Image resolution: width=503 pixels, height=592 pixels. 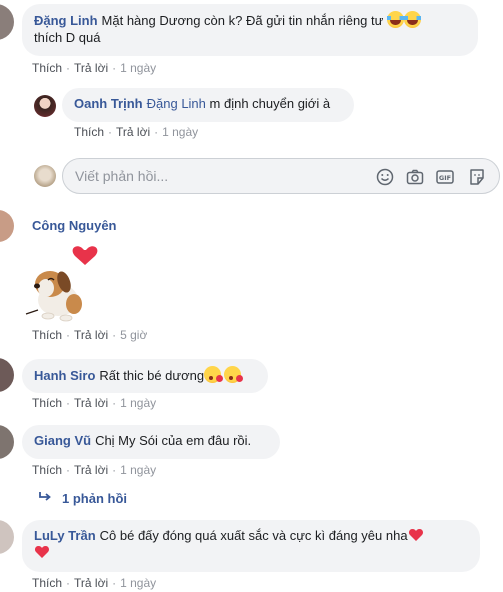 I want to click on comment-text-line2: thích D quá, so click(x=67, y=37).